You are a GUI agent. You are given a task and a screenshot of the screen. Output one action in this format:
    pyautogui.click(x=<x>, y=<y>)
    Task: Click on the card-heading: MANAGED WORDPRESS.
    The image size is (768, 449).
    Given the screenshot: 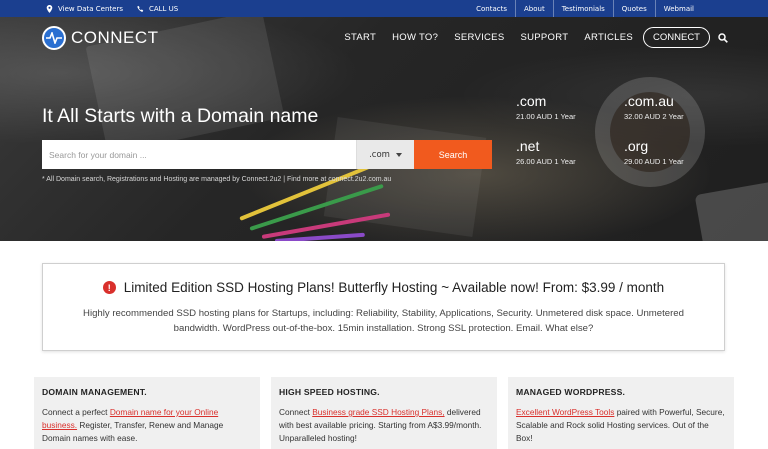 What is the action you would take?
    pyautogui.click(x=571, y=392)
    